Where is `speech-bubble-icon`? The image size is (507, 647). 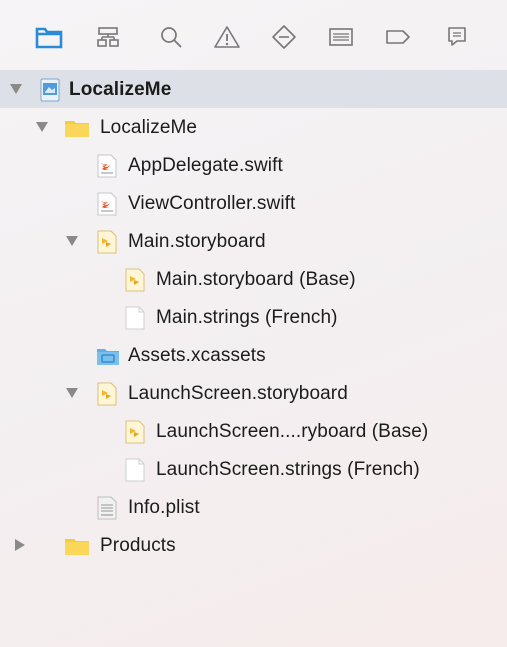
speech-bubble-icon is located at coordinates (457, 37).